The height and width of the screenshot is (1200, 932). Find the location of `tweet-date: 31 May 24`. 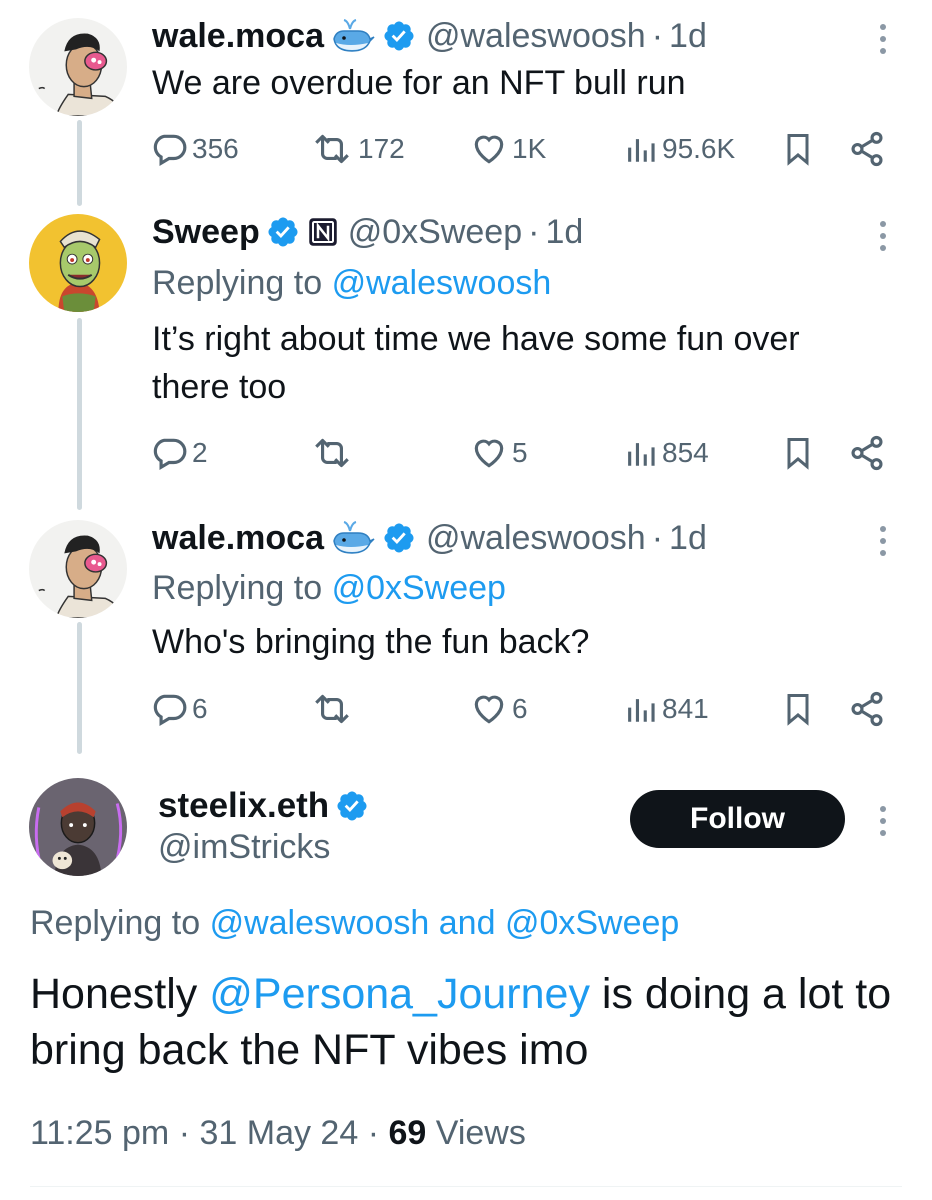

tweet-date: 31 May 24 is located at coordinates (278, 1133).